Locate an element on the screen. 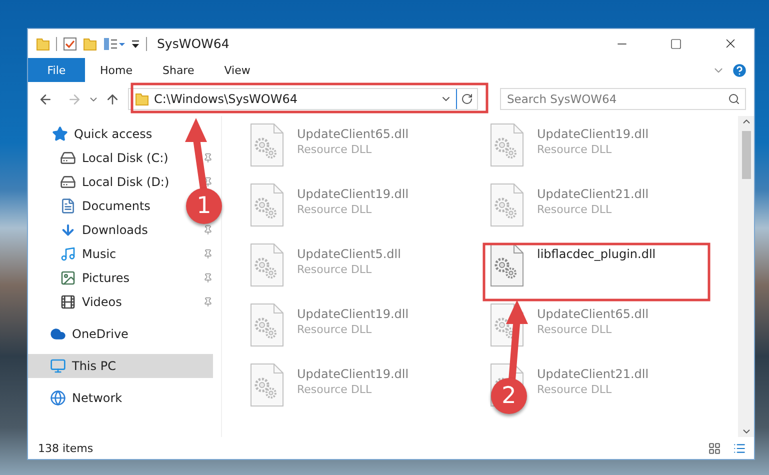  window-title: SysWOW64 is located at coordinates (193, 43).